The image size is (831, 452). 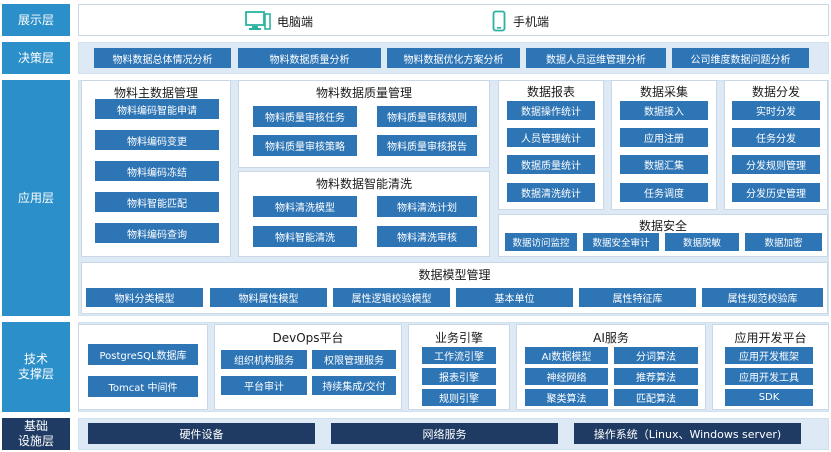 What do you see at coordinates (637, 297) in the screenshot?
I see `model-item: 属性特征库` at bounding box center [637, 297].